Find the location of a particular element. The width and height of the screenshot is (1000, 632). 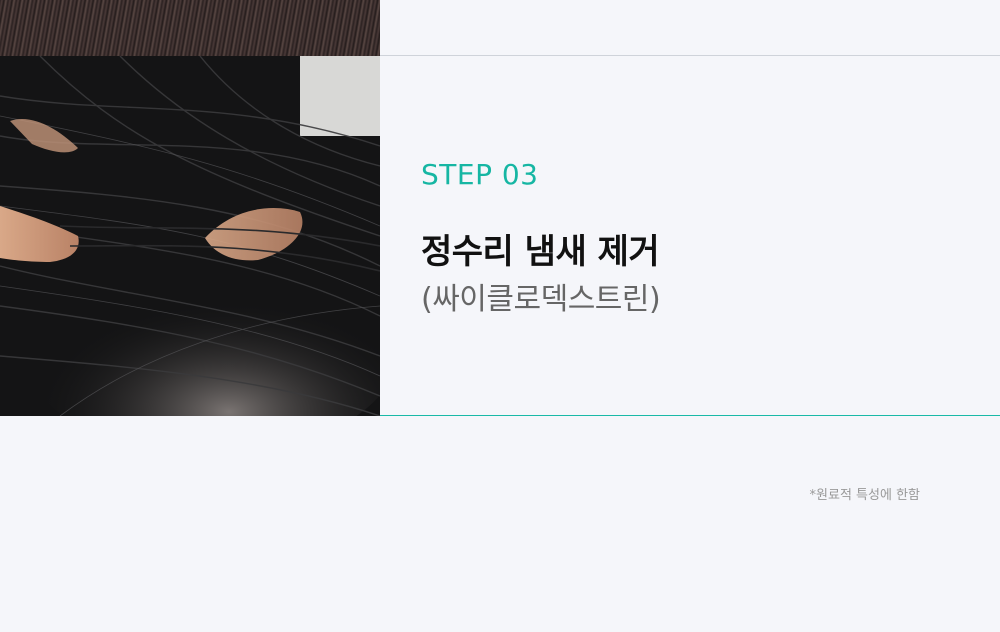

step-label: STEP 03 is located at coordinates (480, 174).